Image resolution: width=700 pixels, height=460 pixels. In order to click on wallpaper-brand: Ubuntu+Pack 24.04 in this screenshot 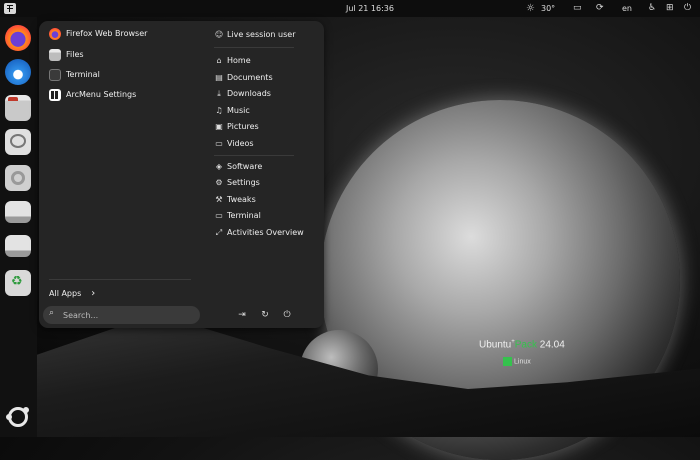, I will do `click(522, 345)`.